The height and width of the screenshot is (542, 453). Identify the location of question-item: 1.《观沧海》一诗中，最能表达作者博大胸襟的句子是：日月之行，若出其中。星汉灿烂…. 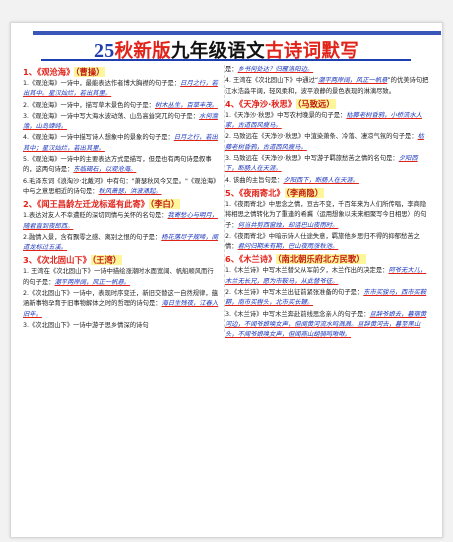
(121, 89).